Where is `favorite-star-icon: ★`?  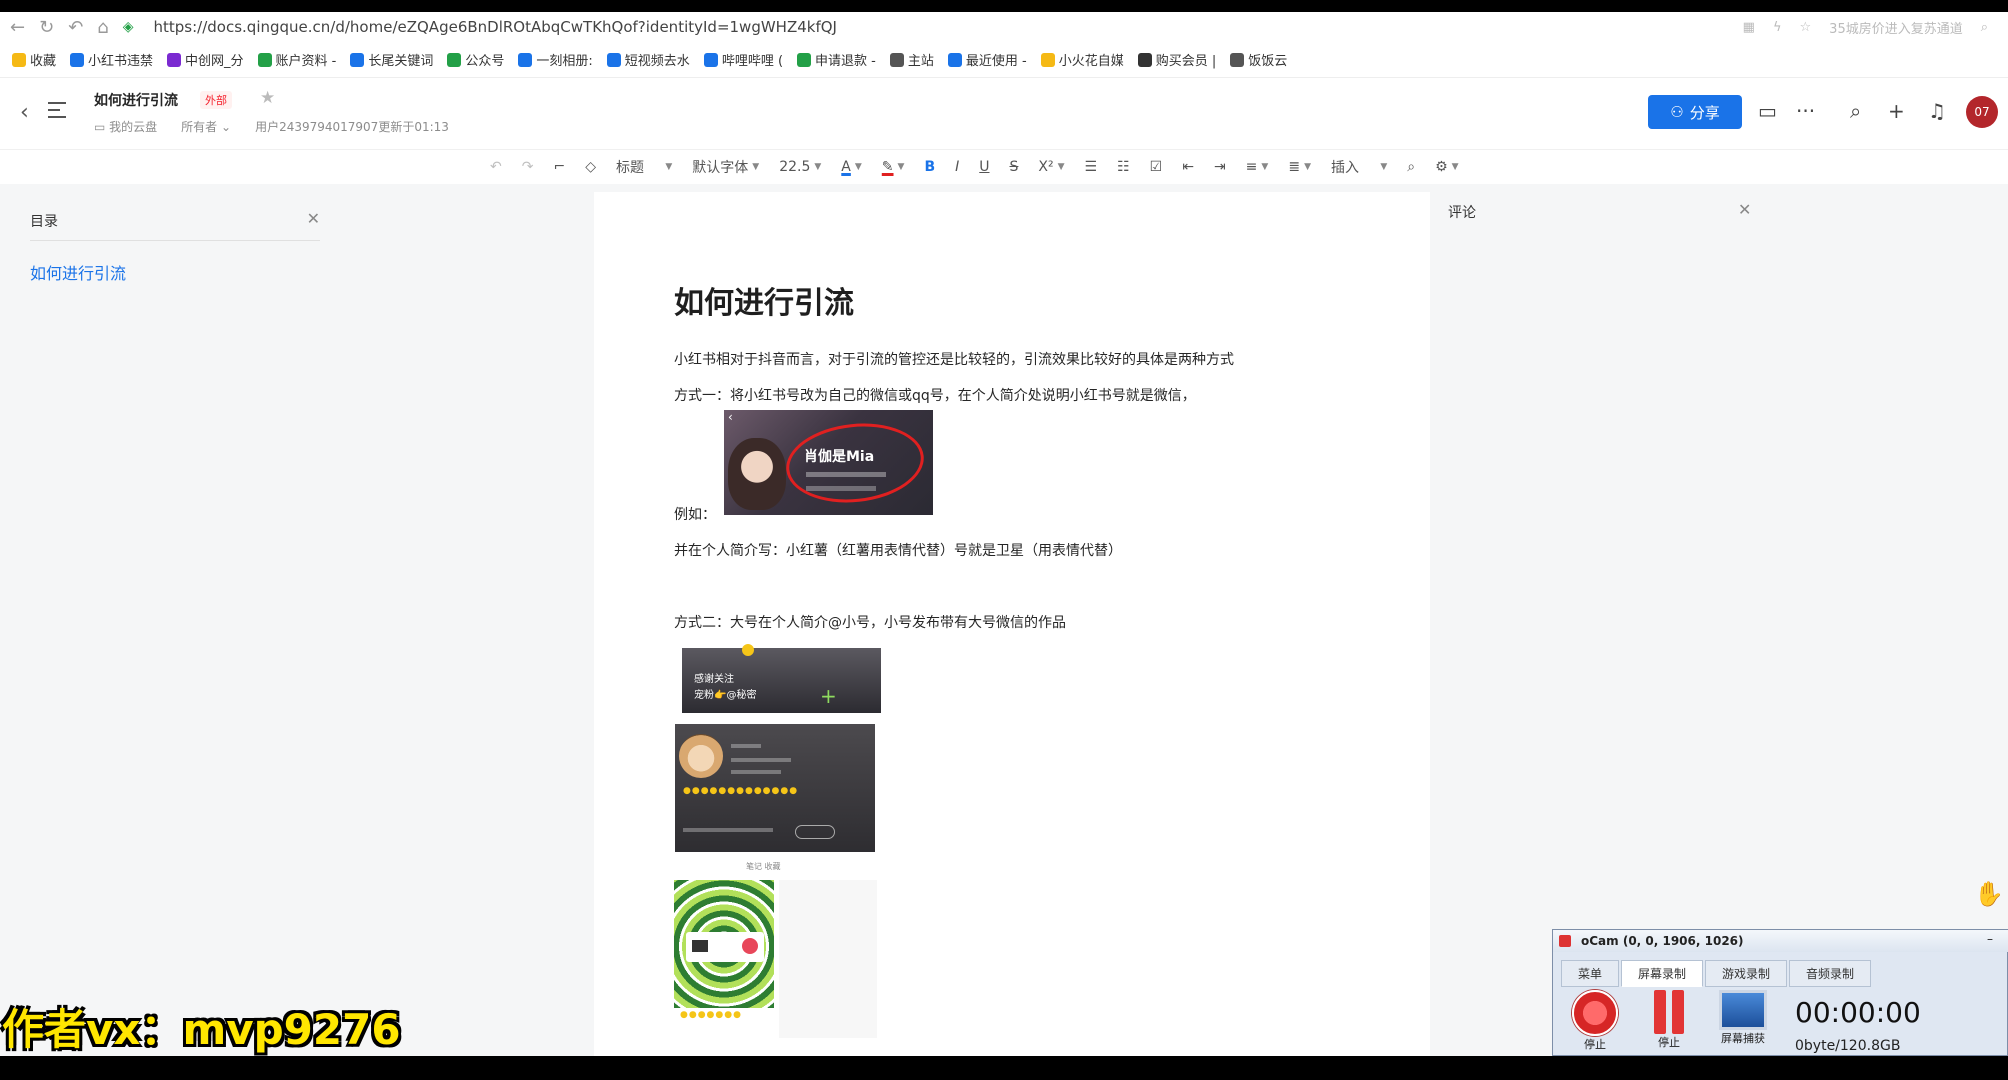
favorite-star-icon: ★ is located at coordinates (267, 98).